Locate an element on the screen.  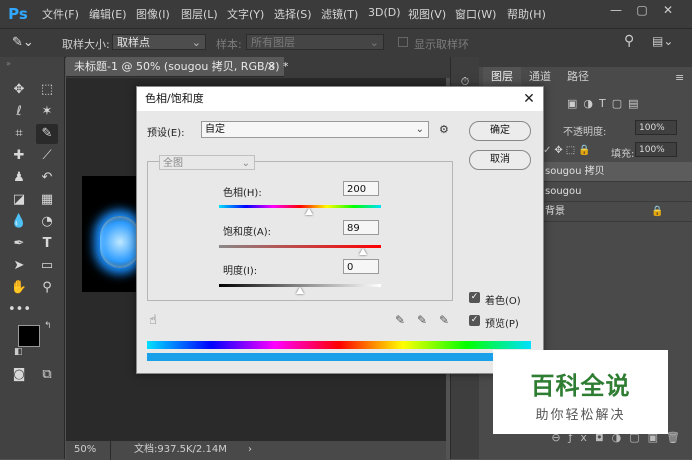
brush-tool-icon: ⟋ is located at coordinates (47, 156).